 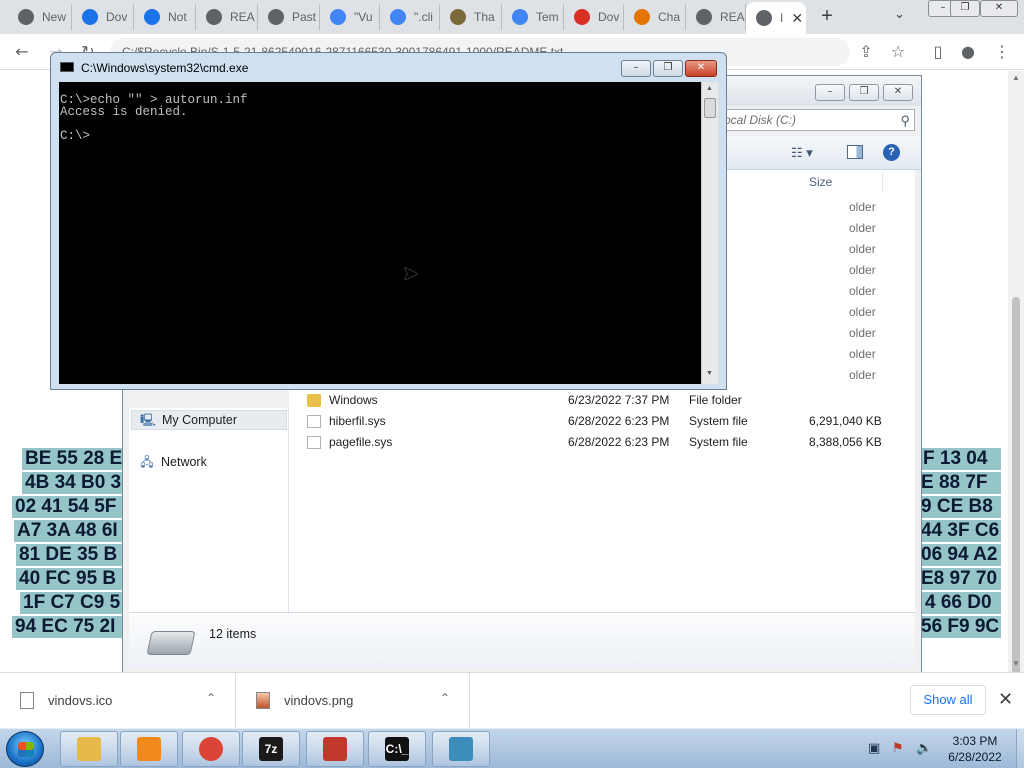 I want to click on cmd-maximize-button: ❐, so click(x=668, y=68).